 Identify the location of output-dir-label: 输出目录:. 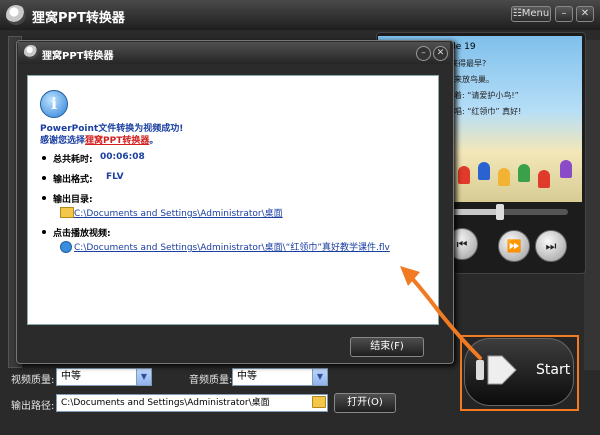
(73, 200).